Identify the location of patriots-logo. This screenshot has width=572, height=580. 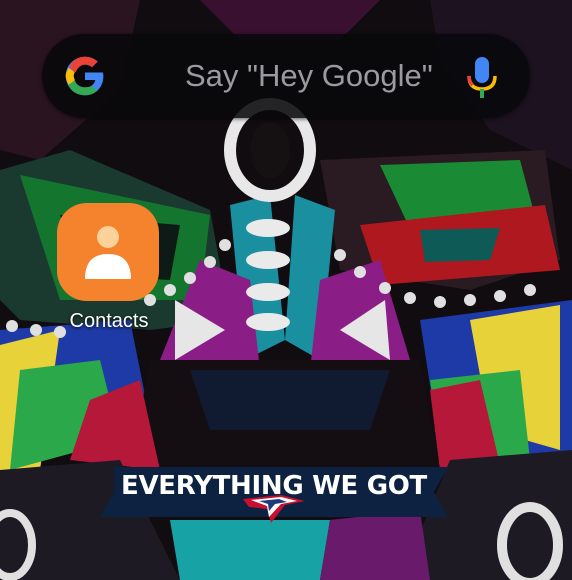
(274, 509).